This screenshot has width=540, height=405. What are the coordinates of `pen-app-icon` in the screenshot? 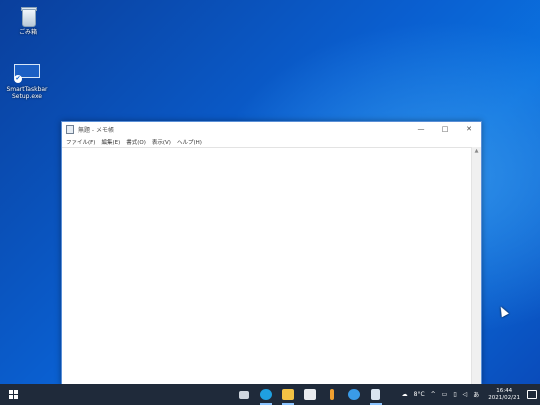 It's located at (331, 394).